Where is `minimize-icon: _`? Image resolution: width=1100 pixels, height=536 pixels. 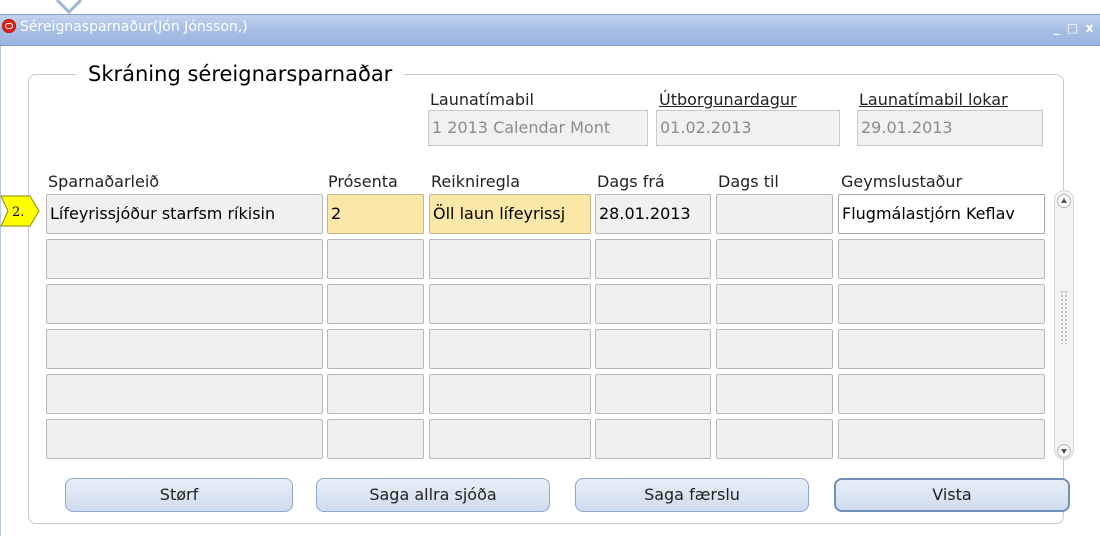
minimize-icon: _ is located at coordinates (1056, 28).